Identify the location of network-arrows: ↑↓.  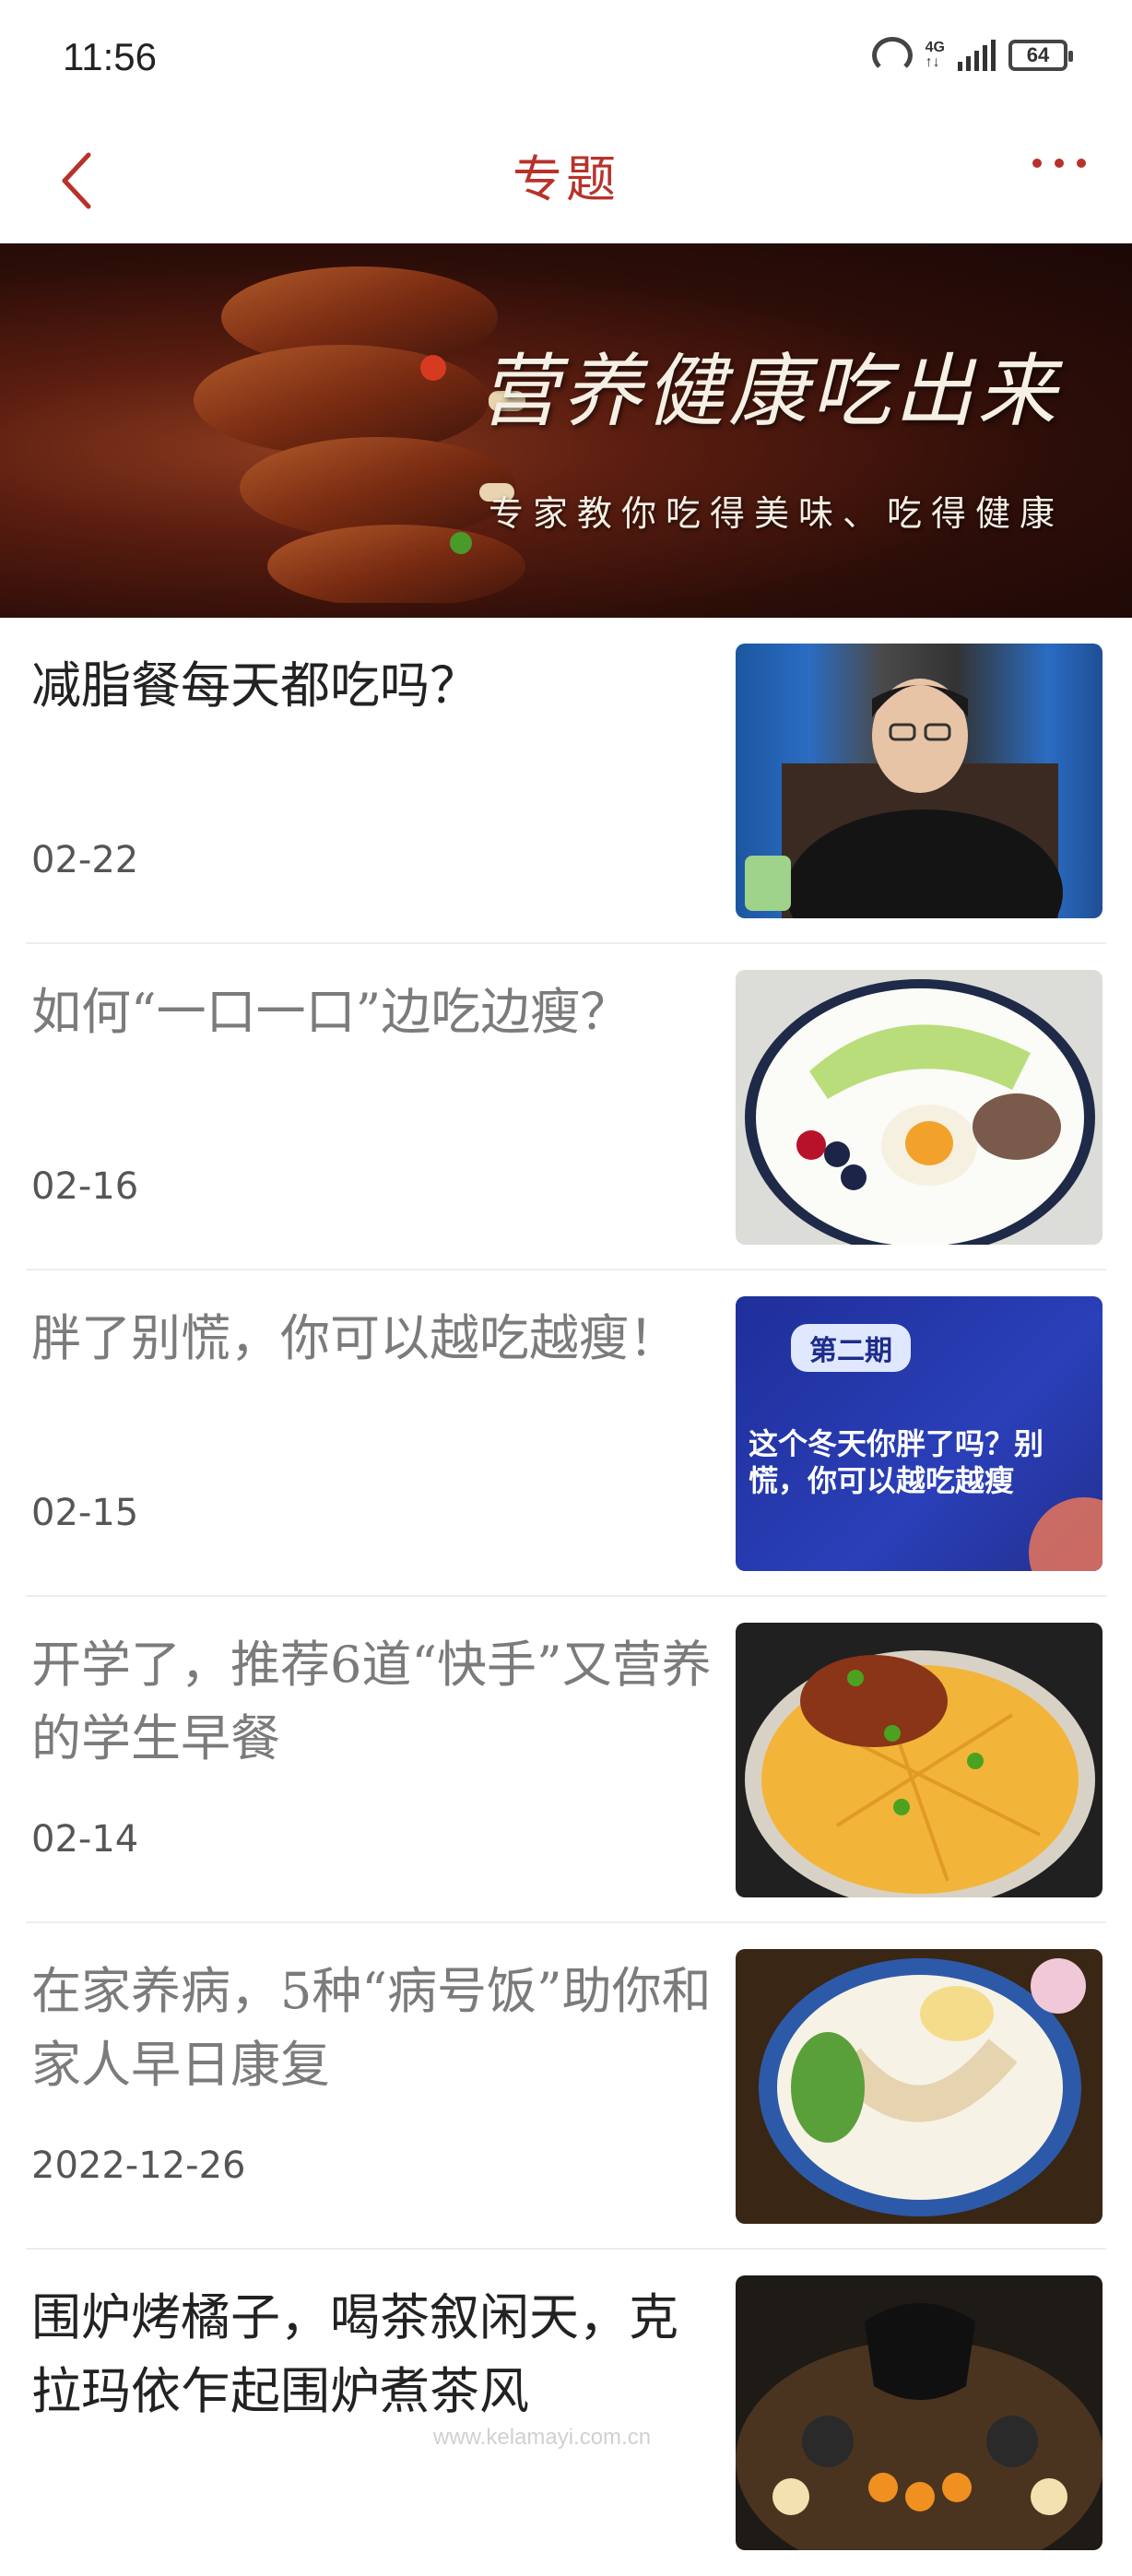
(932, 62).